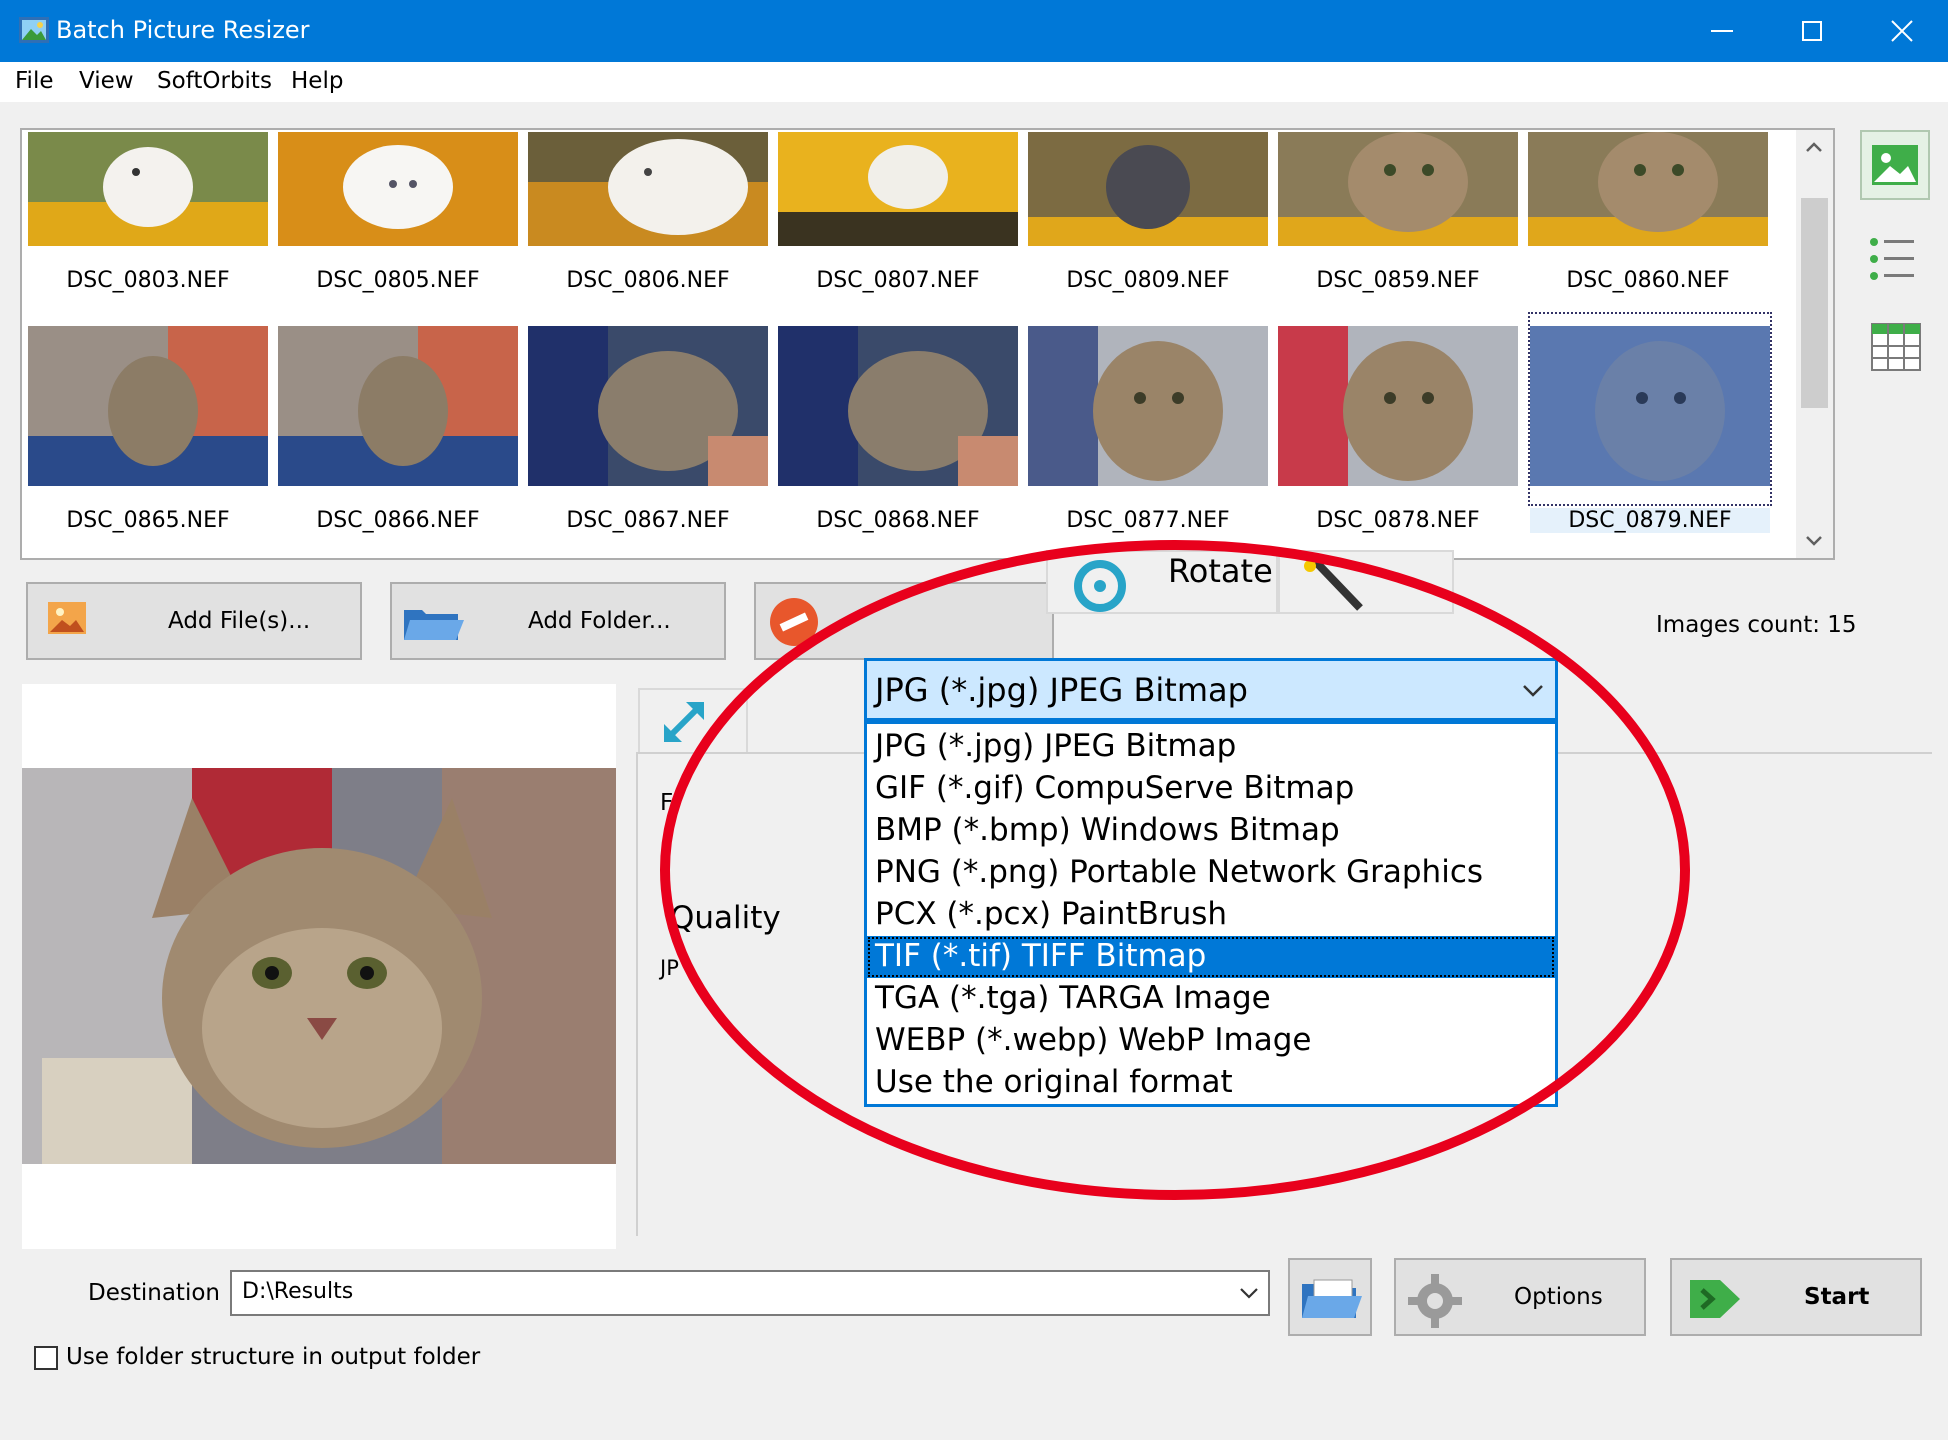 The width and height of the screenshot is (1948, 1440). What do you see at coordinates (398, 520) in the screenshot?
I see `thumbnail-caption: DSC_0866.NEF` at bounding box center [398, 520].